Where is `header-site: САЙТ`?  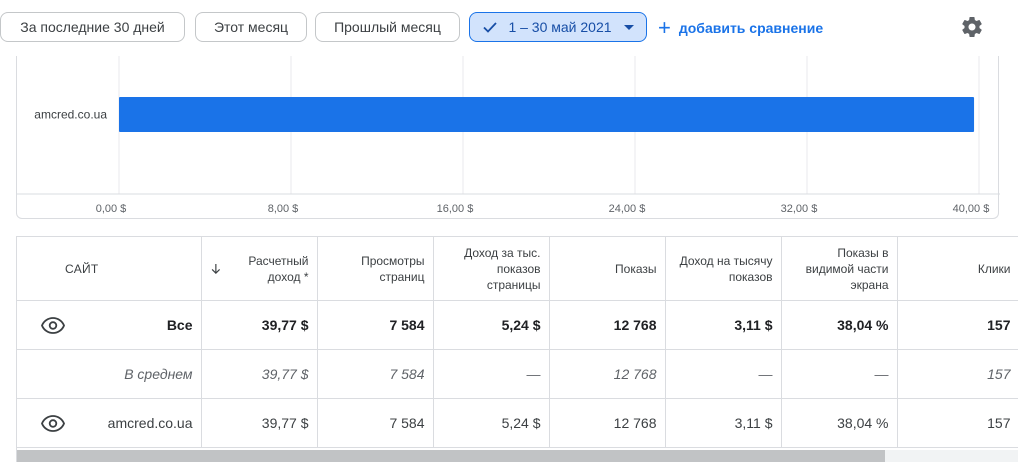
header-site: САЙТ is located at coordinates (133, 268).